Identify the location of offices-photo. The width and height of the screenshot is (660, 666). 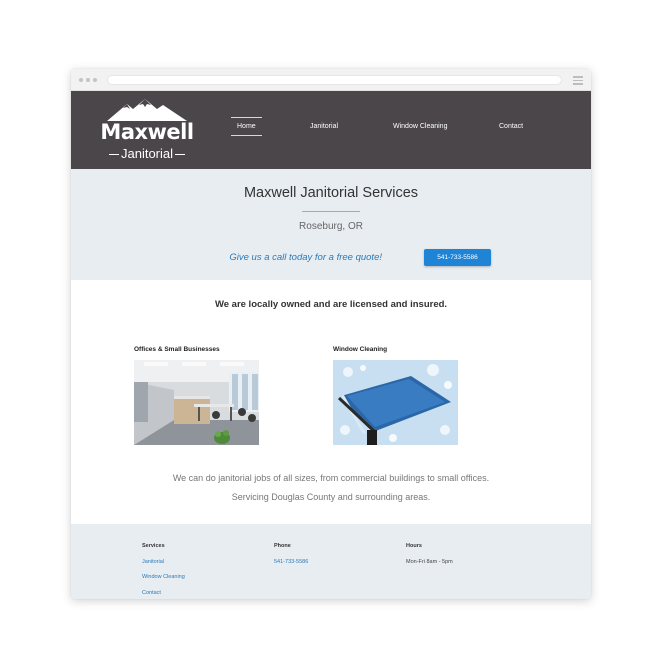
(196, 402).